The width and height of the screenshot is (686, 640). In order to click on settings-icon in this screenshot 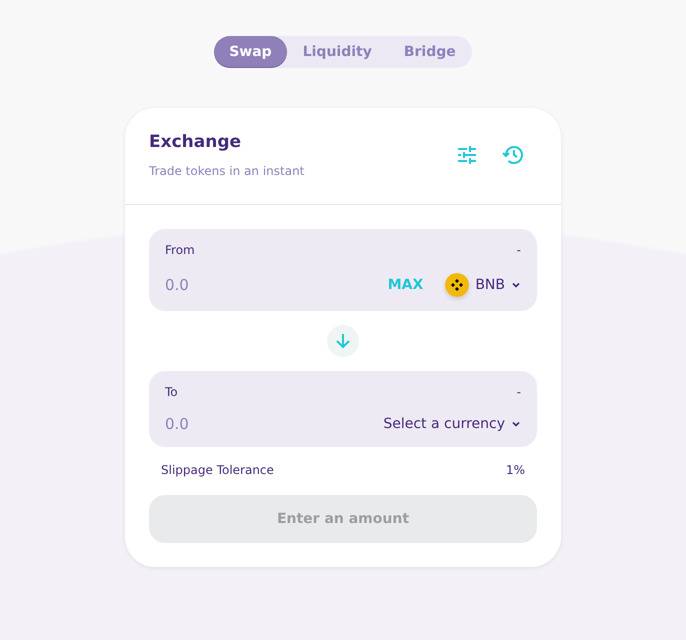, I will do `click(467, 155)`.